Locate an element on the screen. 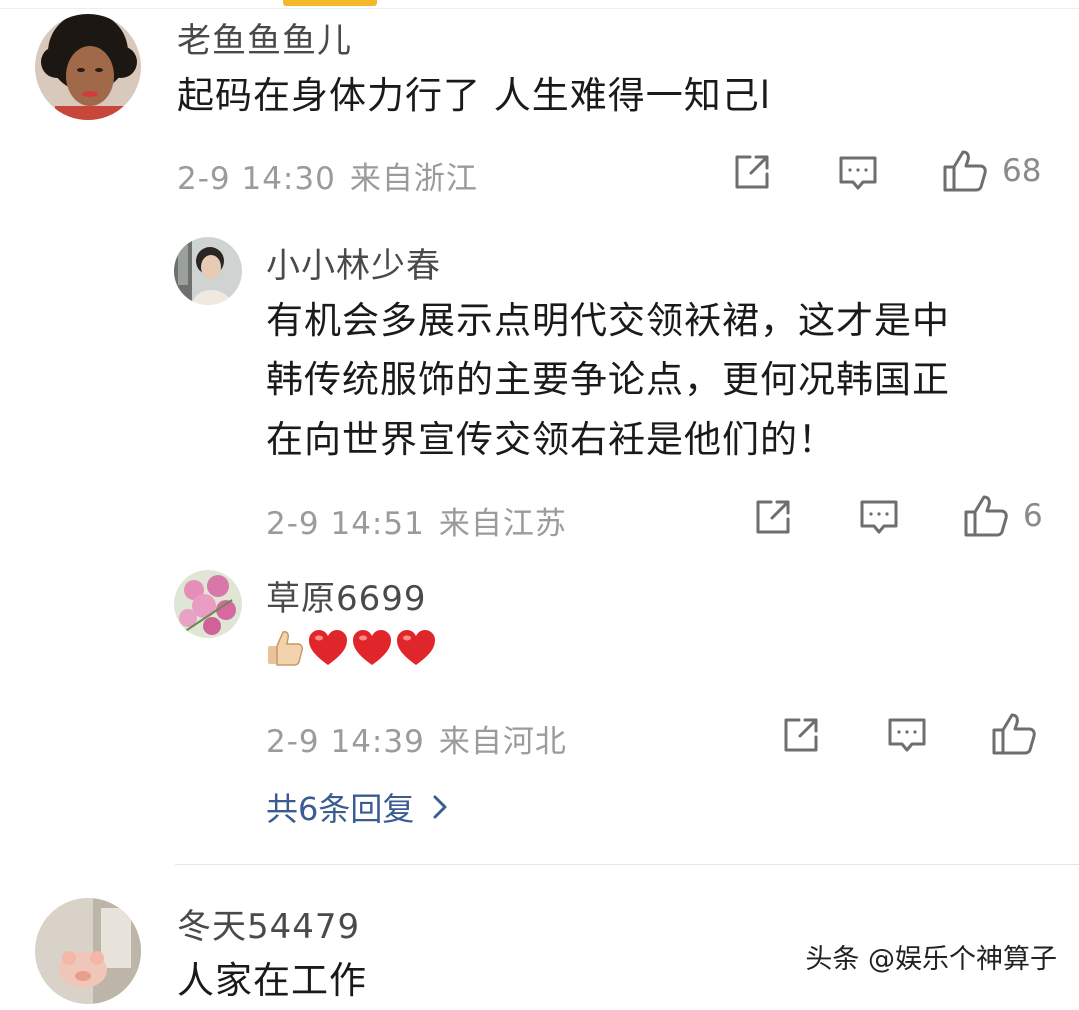 The height and width of the screenshot is (1010, 1079). chevron-right-icon is located at coordinates (440, 807).